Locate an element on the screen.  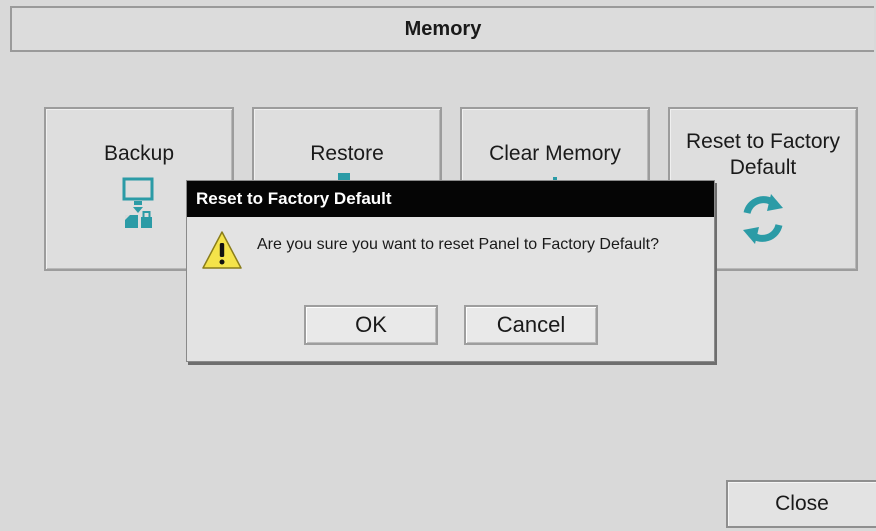
warning-icon is located at coordinates (222, 252).